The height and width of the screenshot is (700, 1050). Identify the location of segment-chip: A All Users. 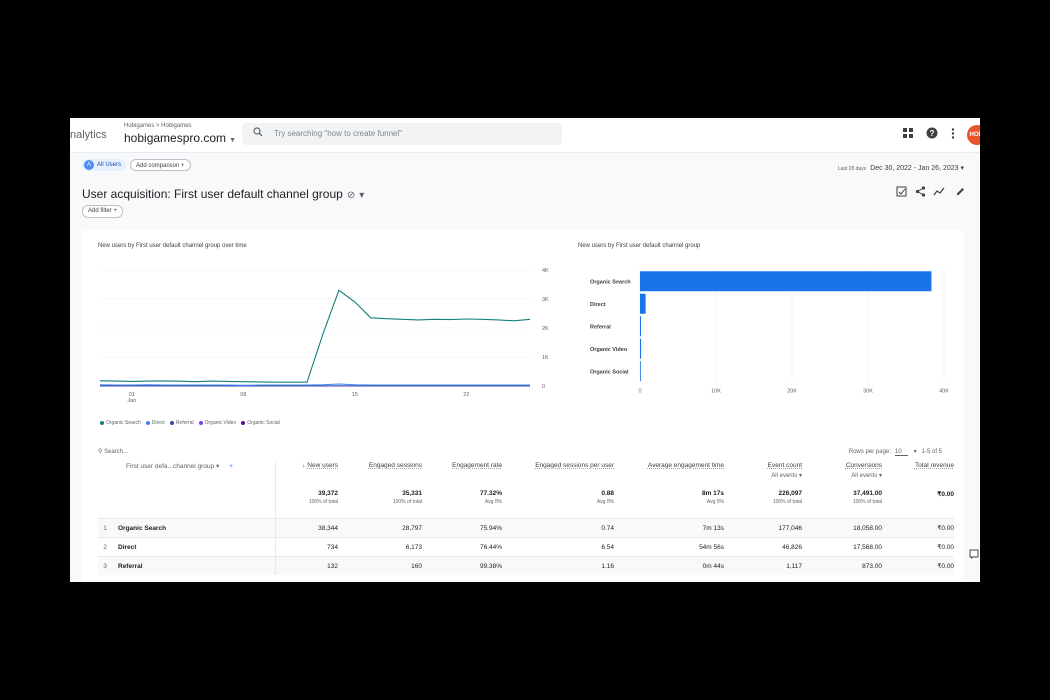
(104, 165).